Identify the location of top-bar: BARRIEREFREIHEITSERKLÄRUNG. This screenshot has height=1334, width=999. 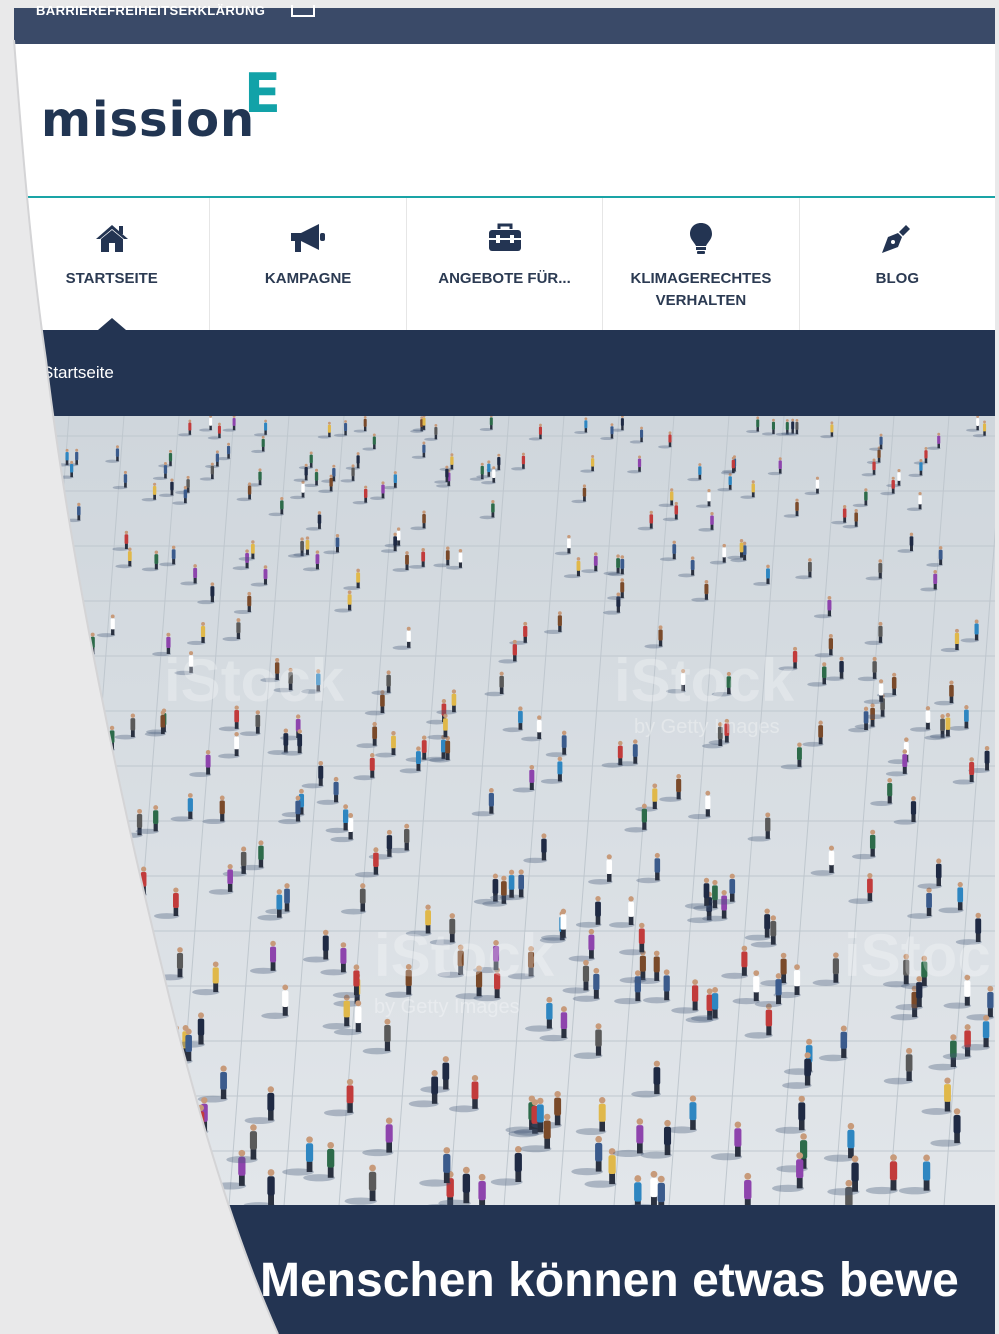
(504, 23).